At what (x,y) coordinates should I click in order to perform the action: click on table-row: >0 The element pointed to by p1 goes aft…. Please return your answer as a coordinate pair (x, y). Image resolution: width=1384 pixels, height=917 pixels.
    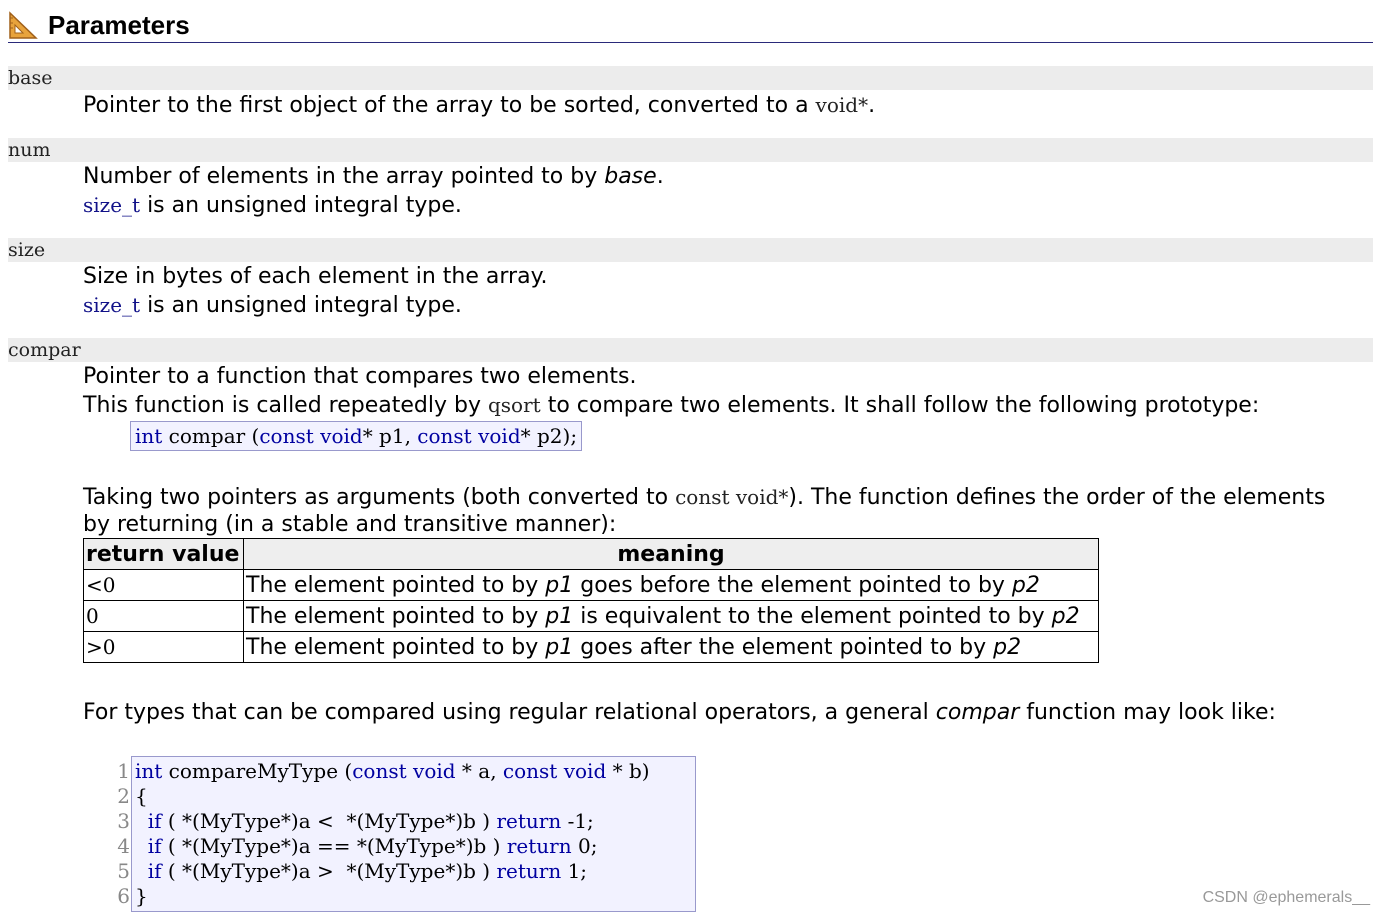
    Looking at the image, I should click on (591, 647).